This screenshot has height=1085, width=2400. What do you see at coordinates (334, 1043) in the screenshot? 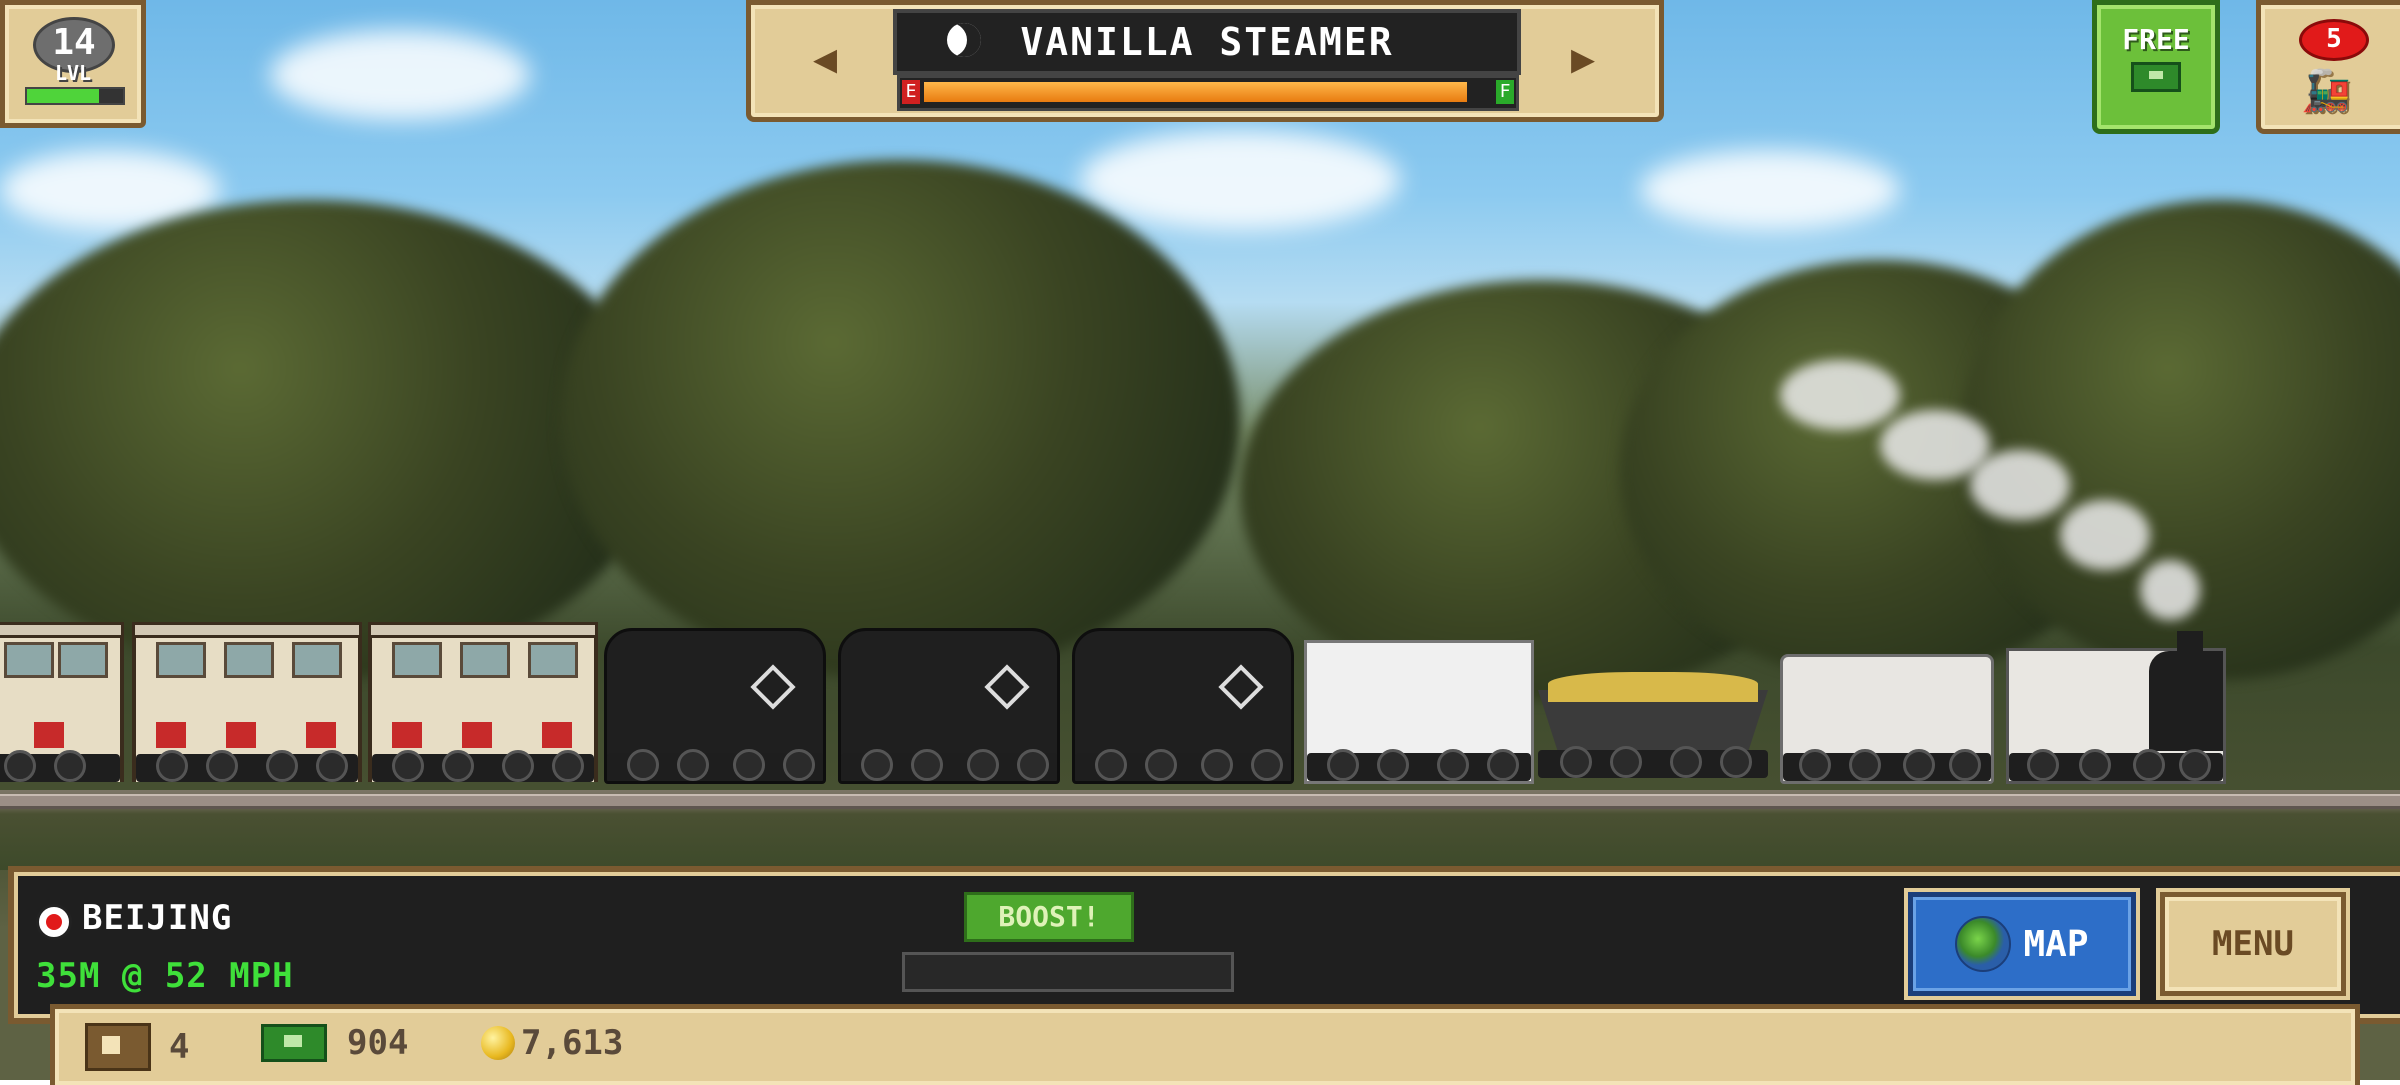
I see `cash-counter: 904` at bounding box center [334, 1043].